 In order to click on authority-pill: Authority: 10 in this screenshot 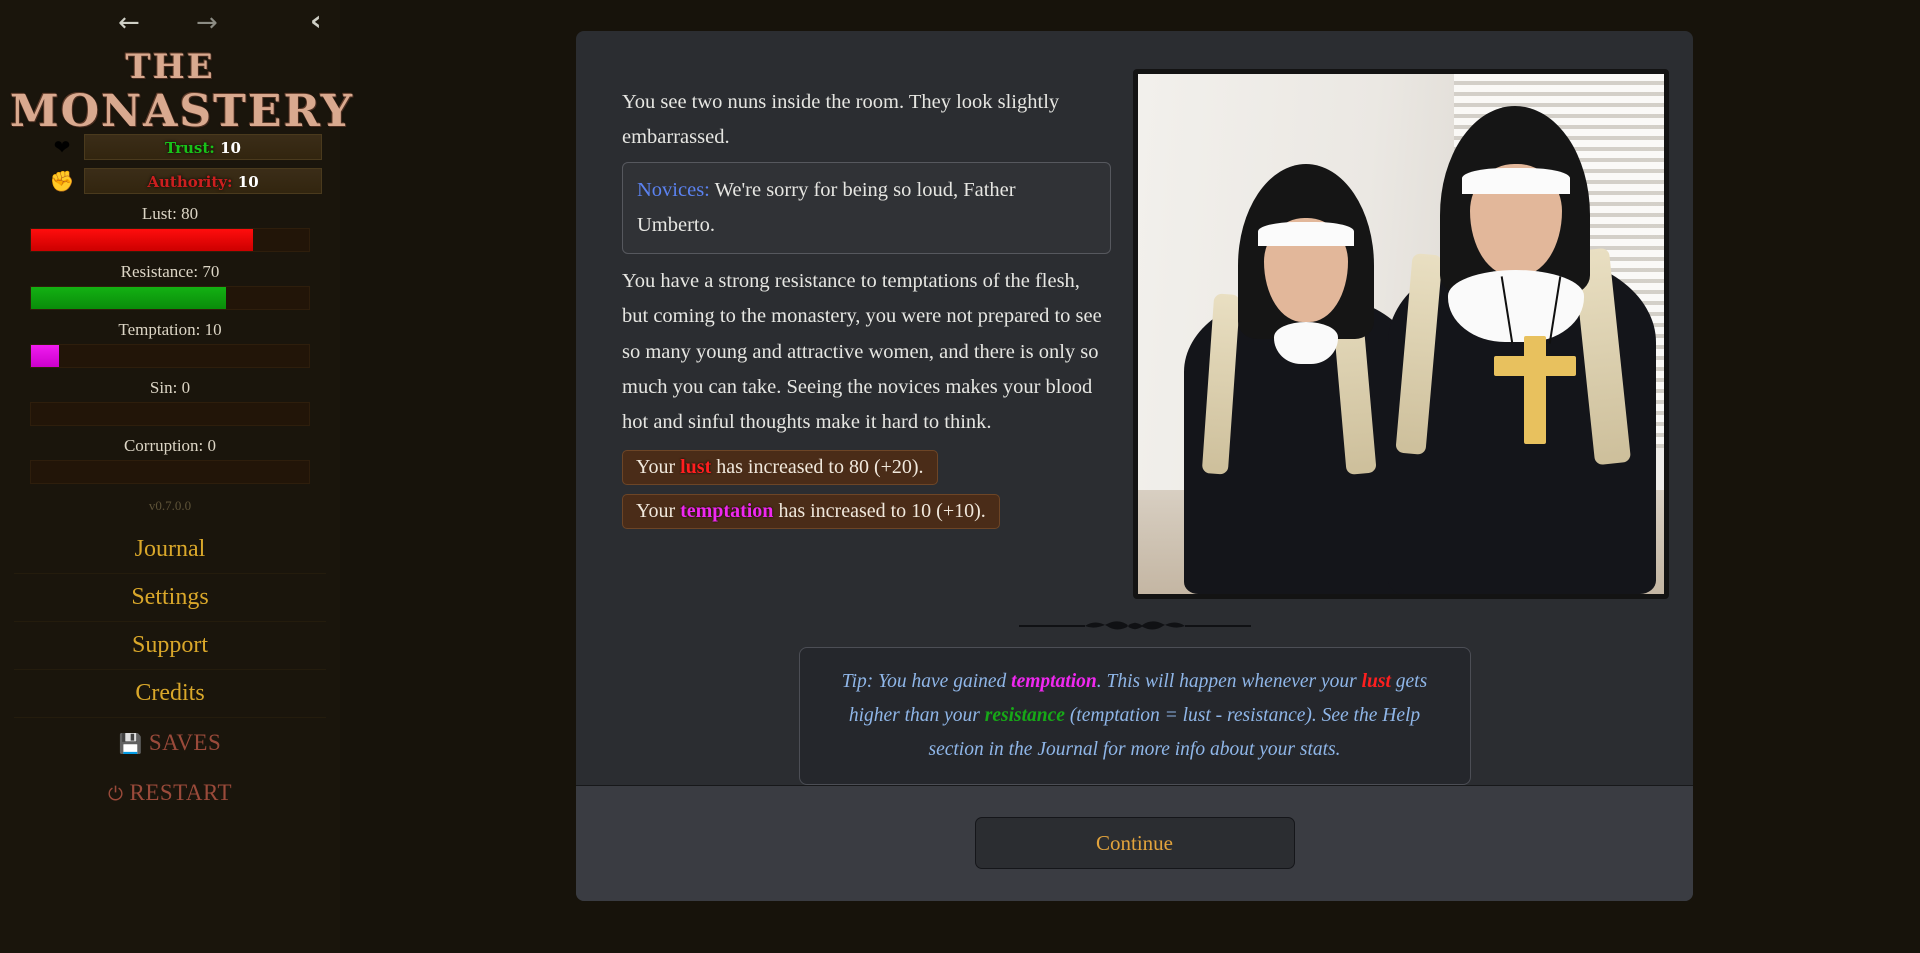, I will do `click(203, 181)`.